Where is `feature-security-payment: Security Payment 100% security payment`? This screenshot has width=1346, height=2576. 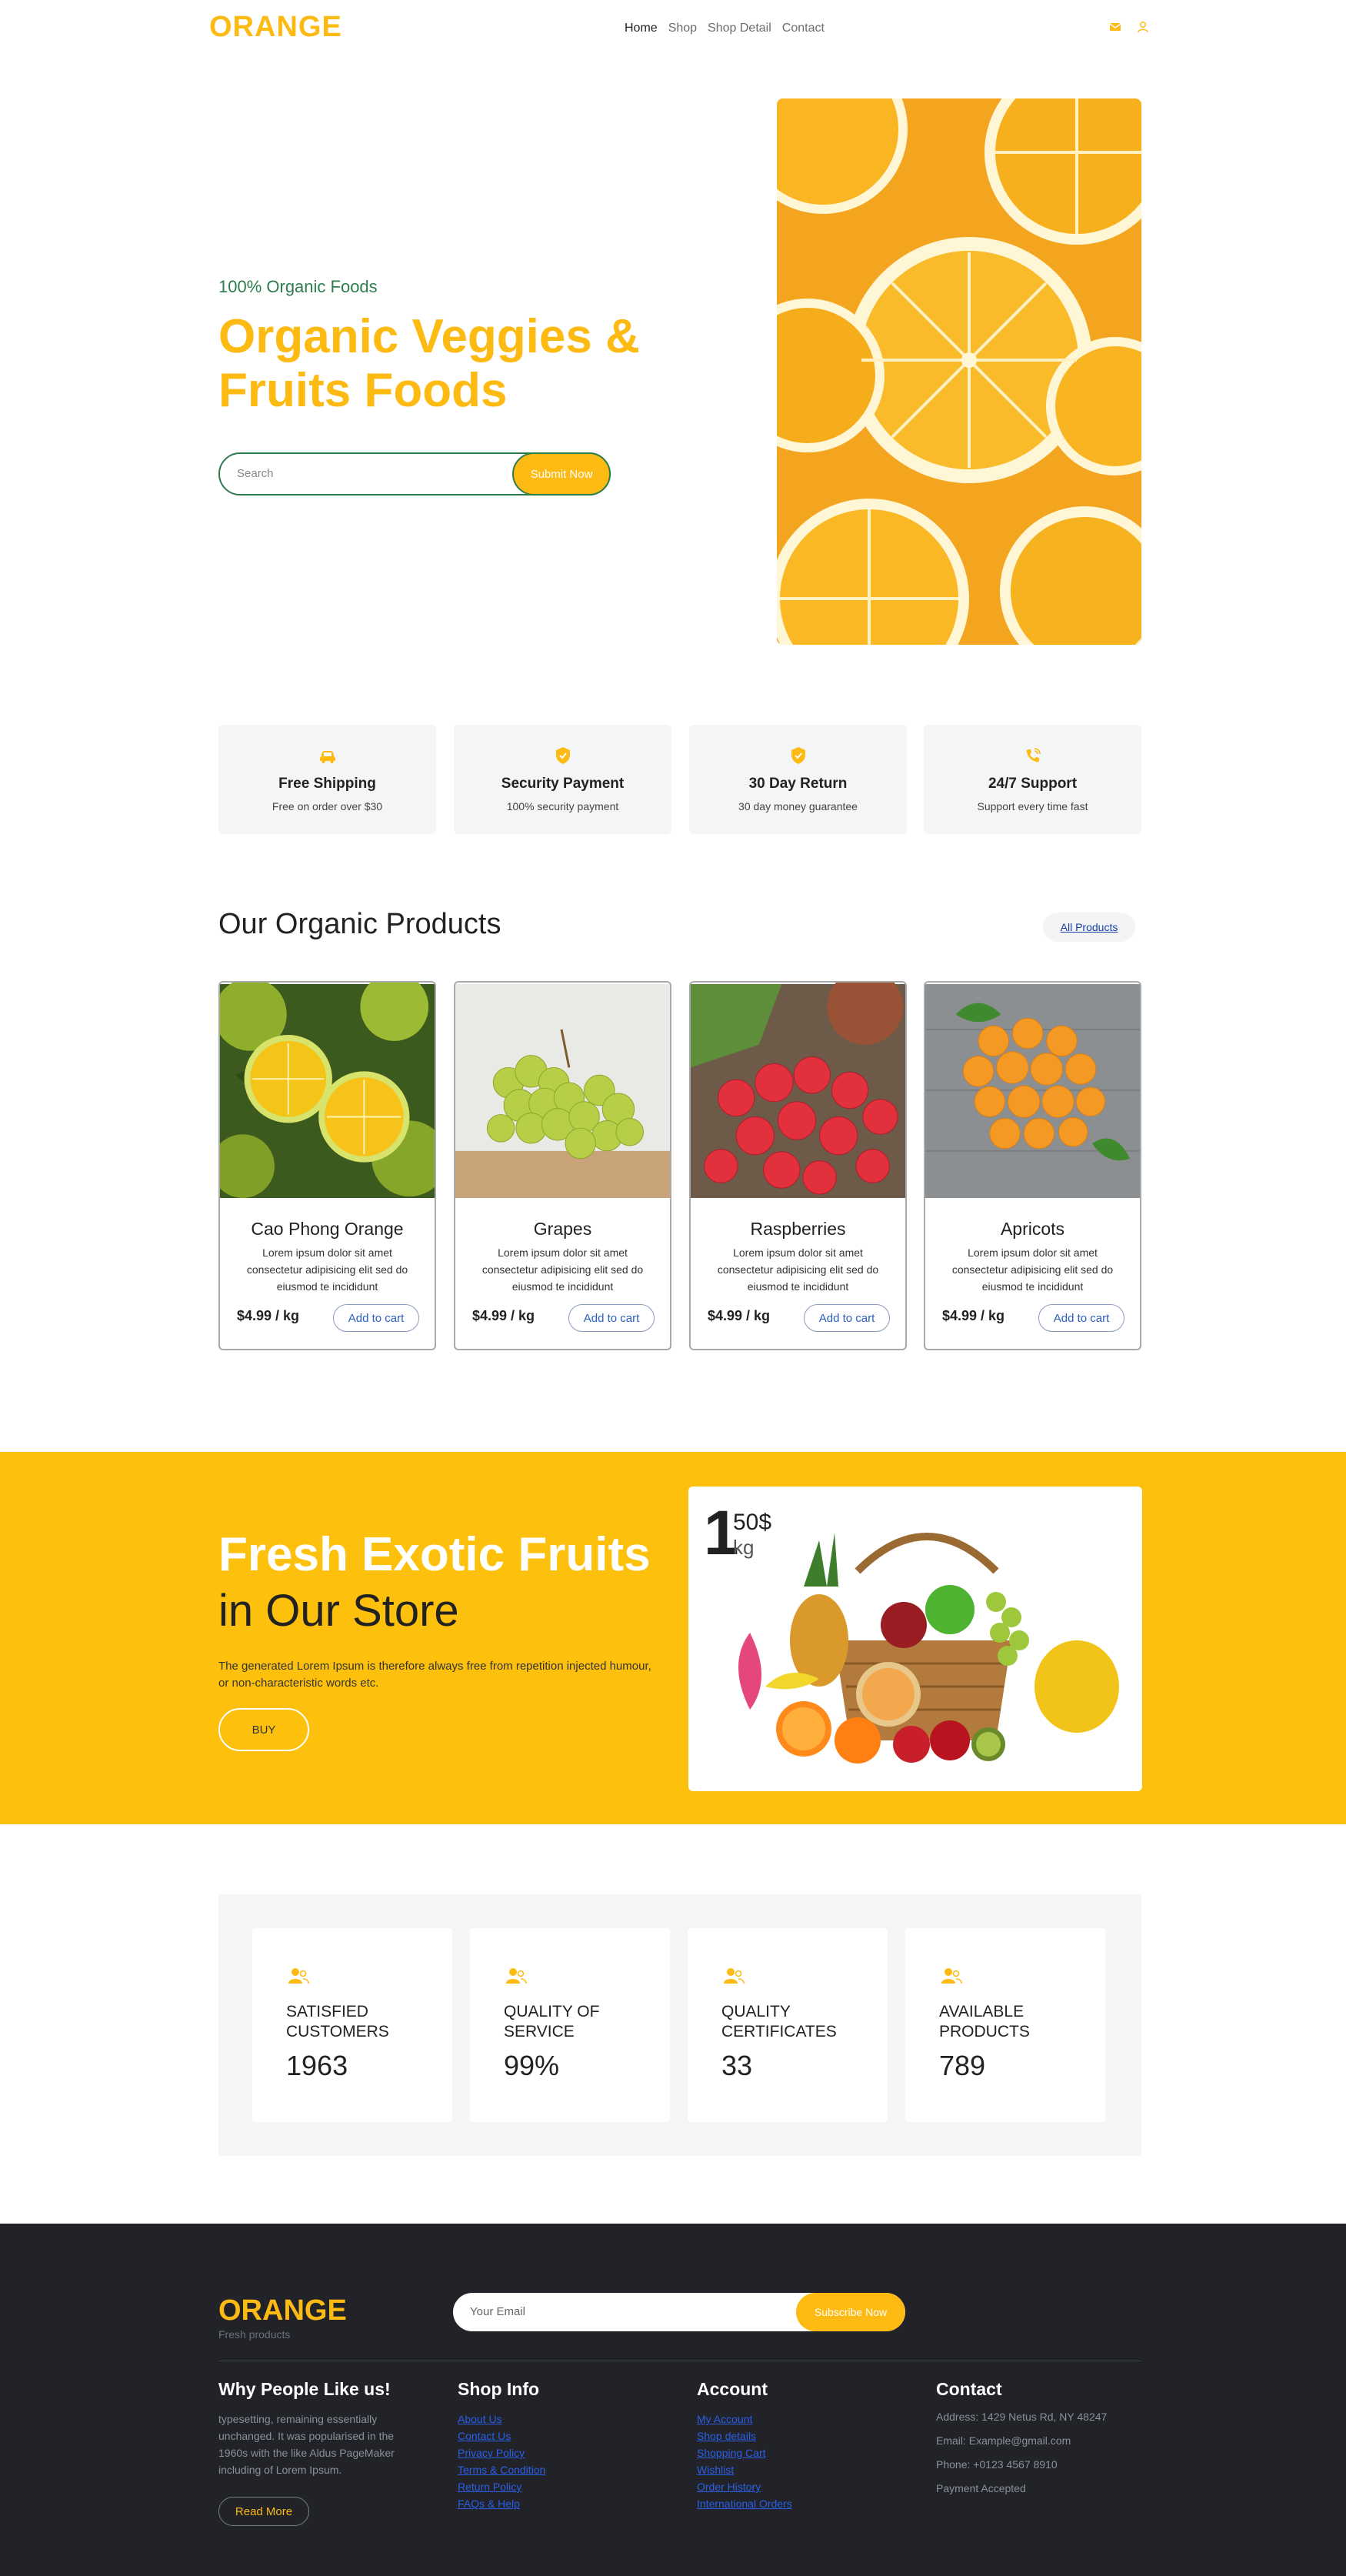 feature-security-payment: Security Payment 100% security payment is located at coordinates (562, 779).